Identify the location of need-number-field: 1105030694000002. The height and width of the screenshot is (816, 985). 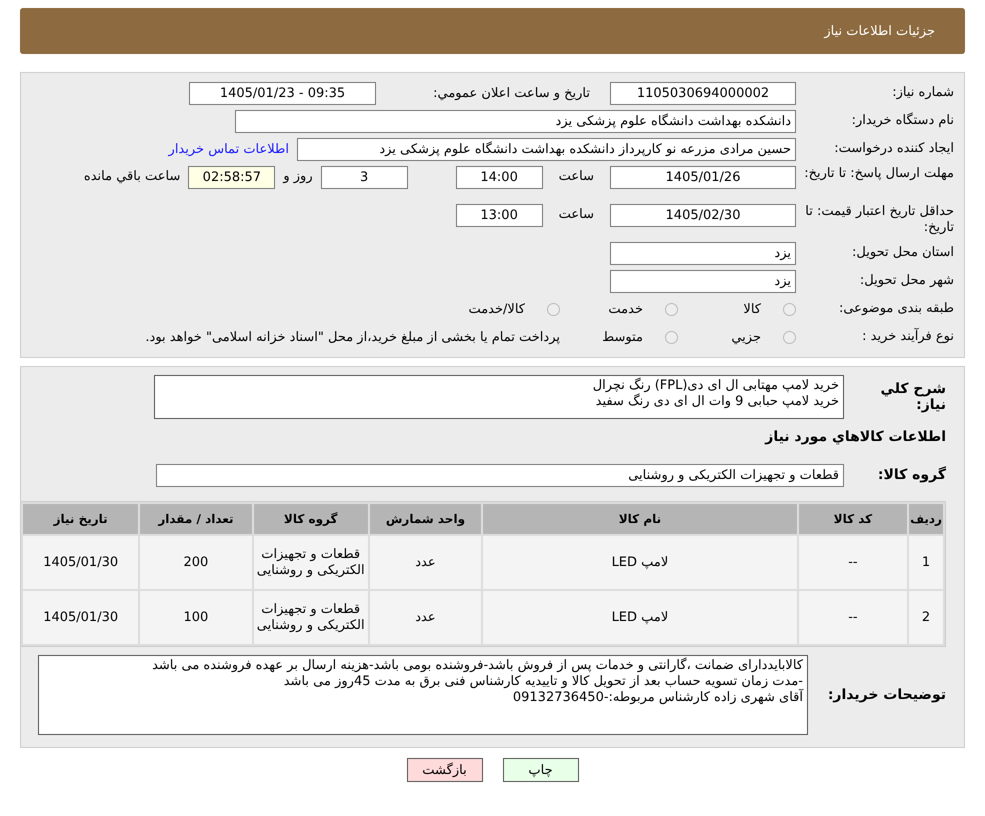
(703, 93).